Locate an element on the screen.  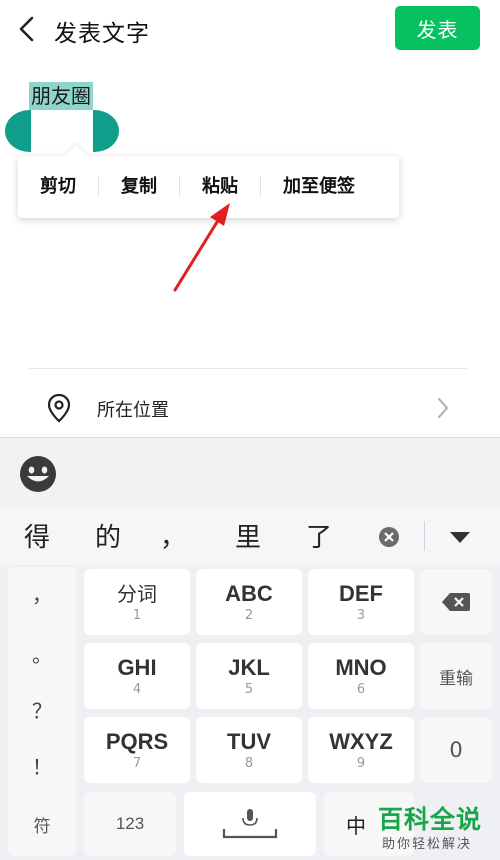
backspace-key is located at coordinates (456, 602).